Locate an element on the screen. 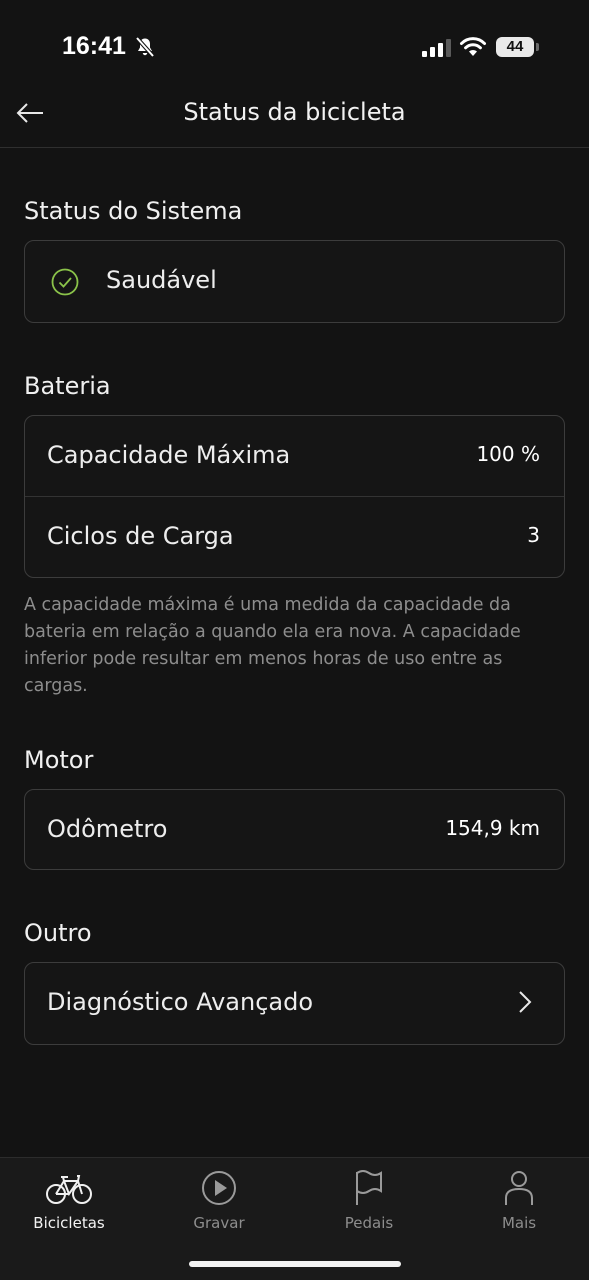 The image size is (589, 1280). tab-bicicletas: Bicicletas is located at coordinates (69, 1203).